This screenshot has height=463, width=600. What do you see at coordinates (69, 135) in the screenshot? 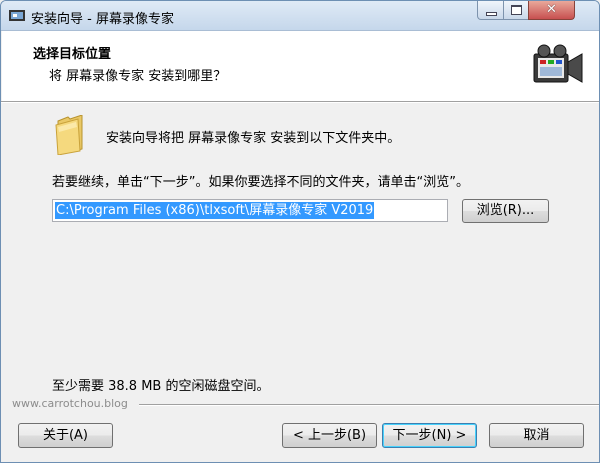
I see `folder-icon` at bounding box center [69, 135].